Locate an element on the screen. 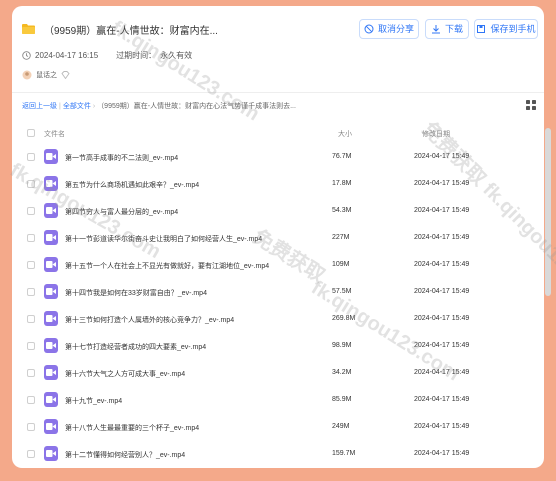  file-name: 第十八节人生最最重要的三个杯子_ev-.mp4 is located at coordinates (190, 428).